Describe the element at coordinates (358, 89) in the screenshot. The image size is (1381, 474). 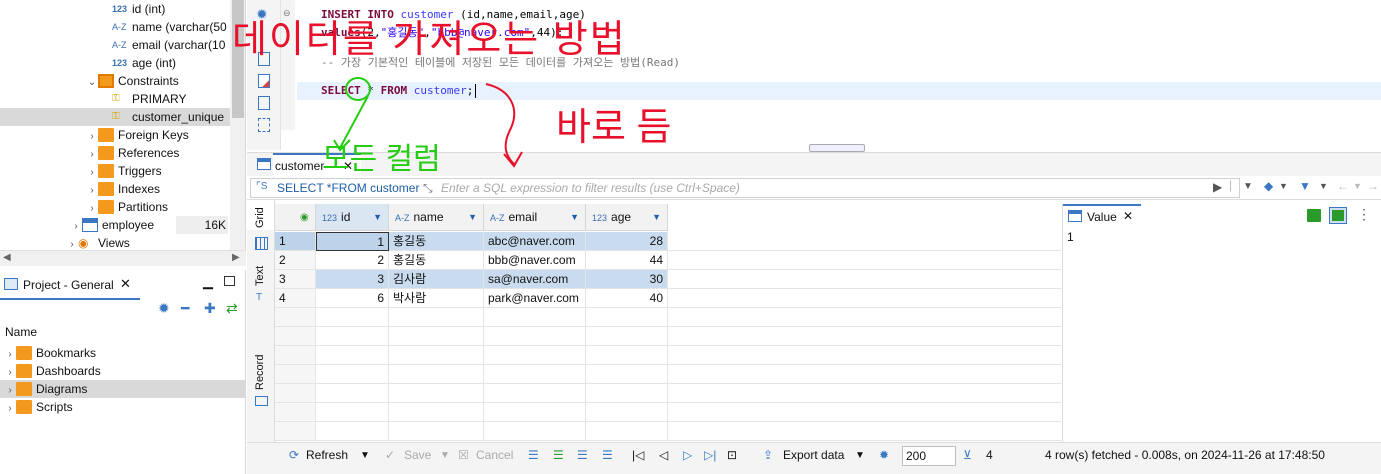
I see `annotation-circle` at that location.